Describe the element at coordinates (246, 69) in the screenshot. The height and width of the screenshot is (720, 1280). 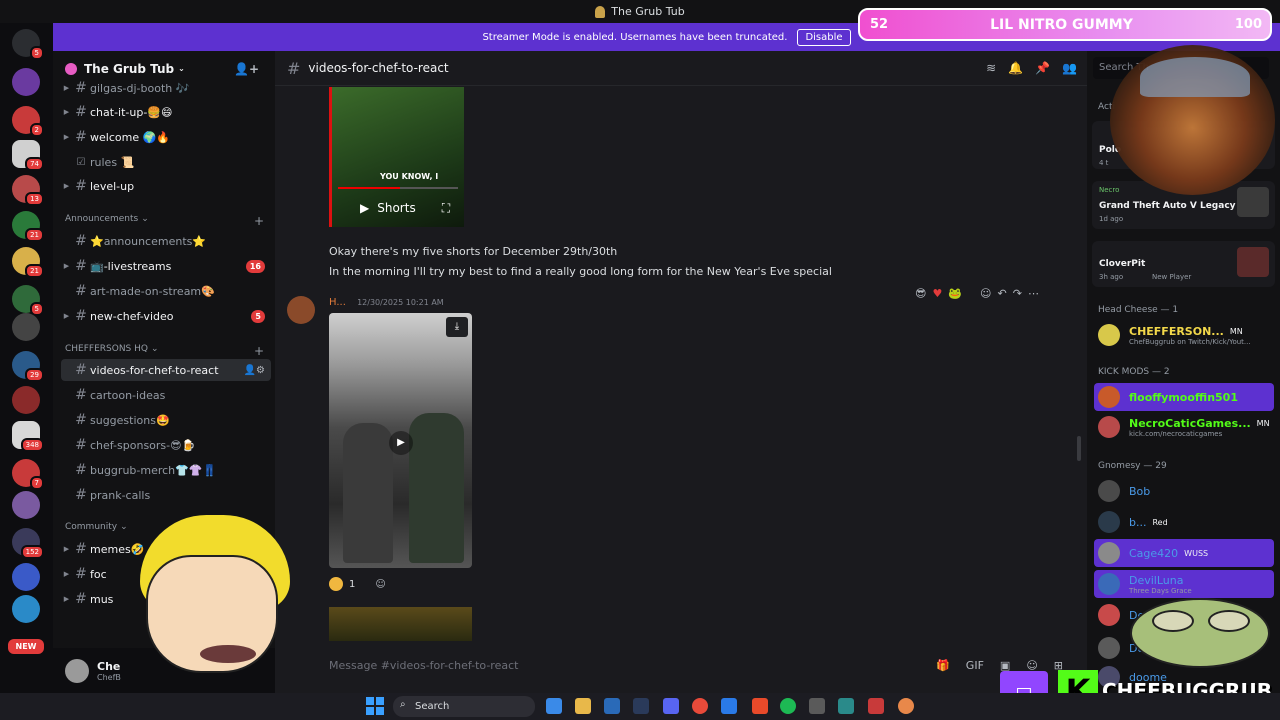
I see `invite-people-icon: 👤+` at that location.